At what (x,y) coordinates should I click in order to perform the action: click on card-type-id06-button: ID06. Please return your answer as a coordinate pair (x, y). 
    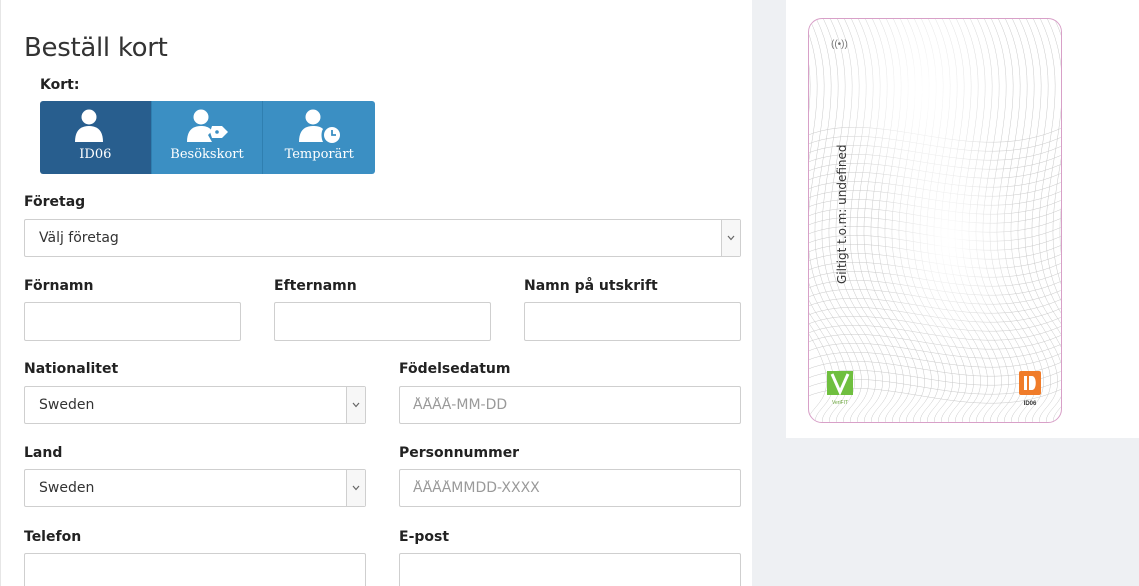
    Looking at the image, I should click on (96, 137).